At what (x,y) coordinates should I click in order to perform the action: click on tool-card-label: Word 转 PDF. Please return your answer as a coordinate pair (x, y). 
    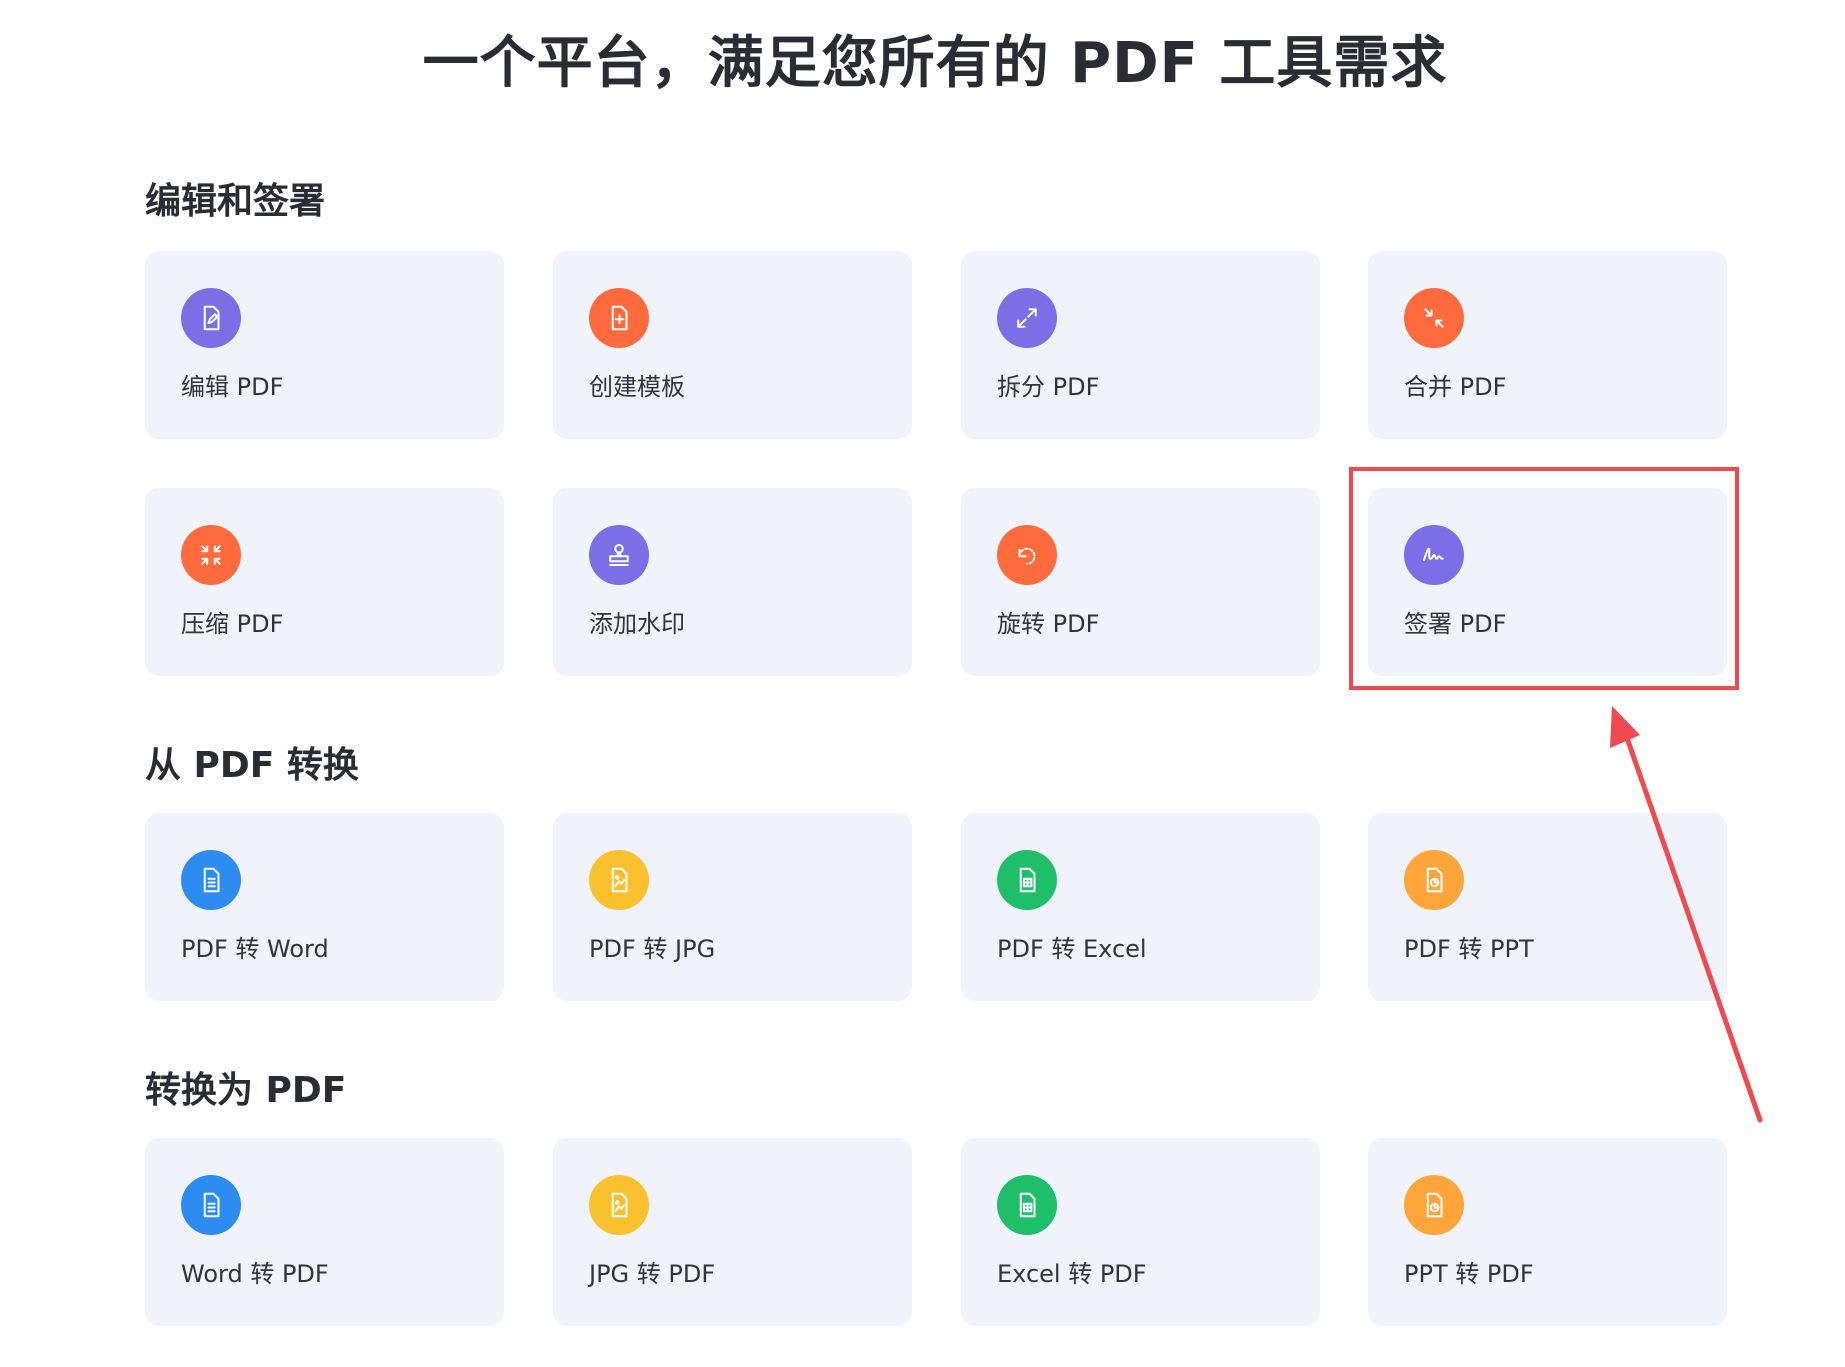
    Looking at the image, I should click on (255, 1274).